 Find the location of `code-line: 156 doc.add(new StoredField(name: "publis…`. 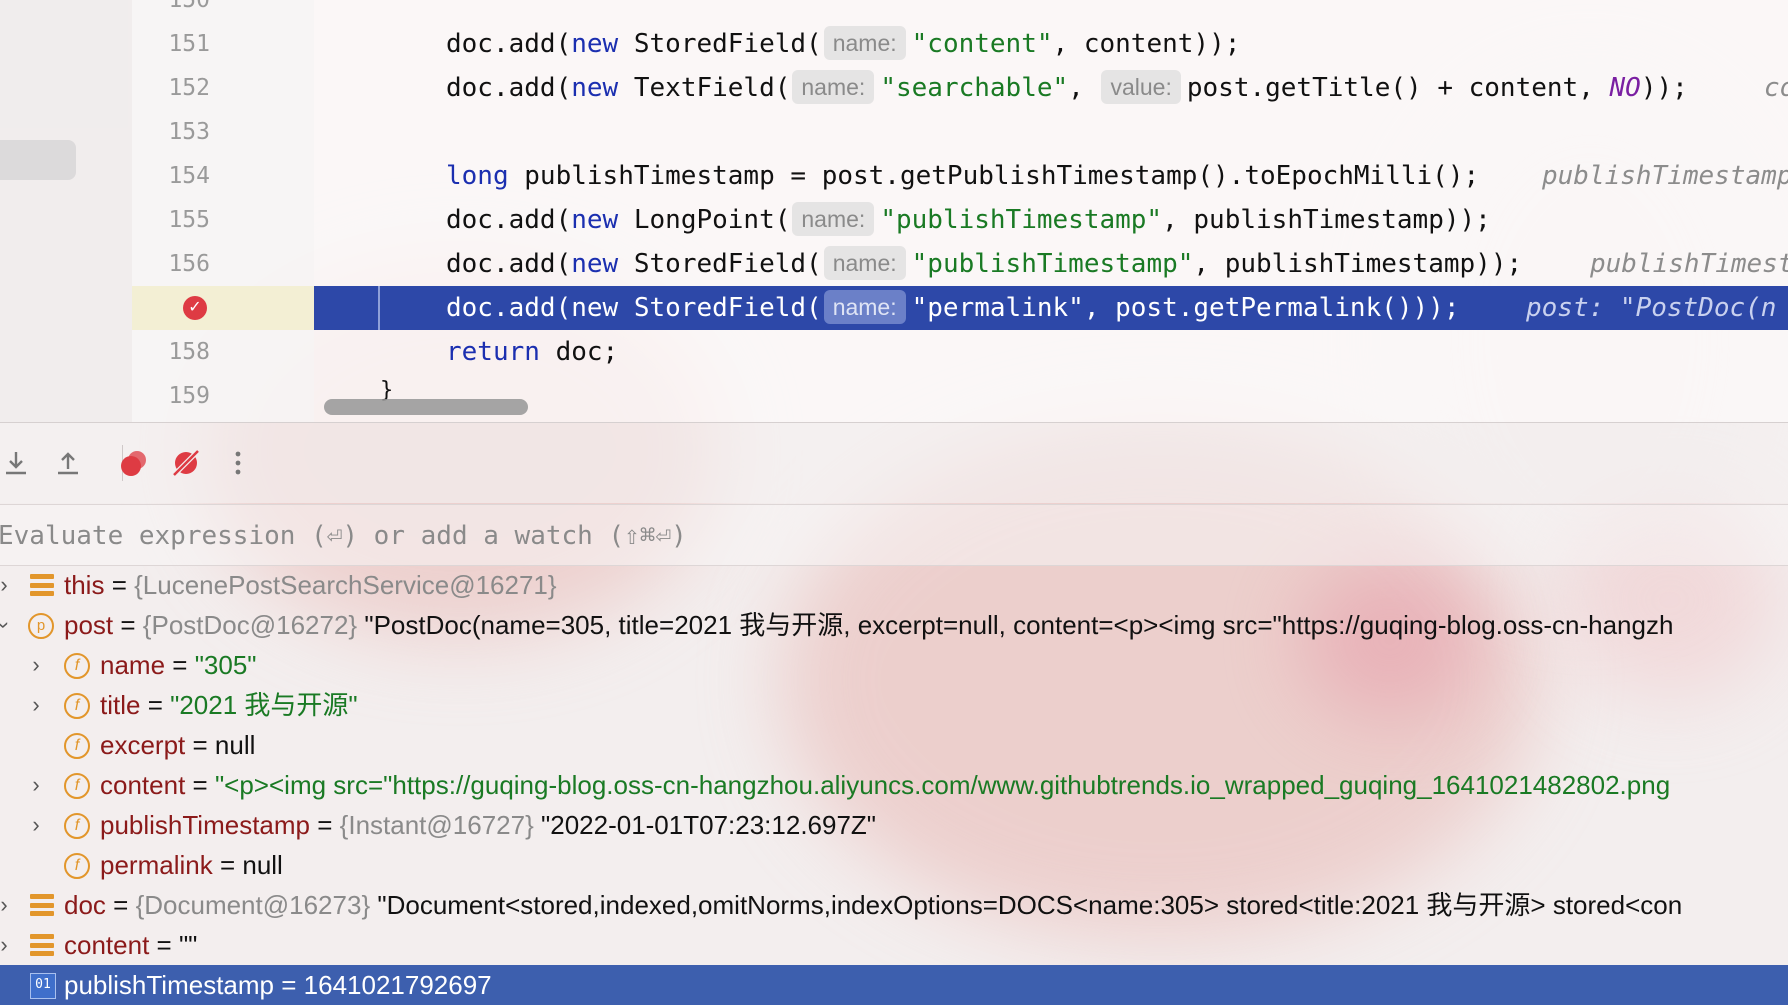

code-line: 156 doc.add(new StoredField(name: "publis… is located at coordinates (894, 264).